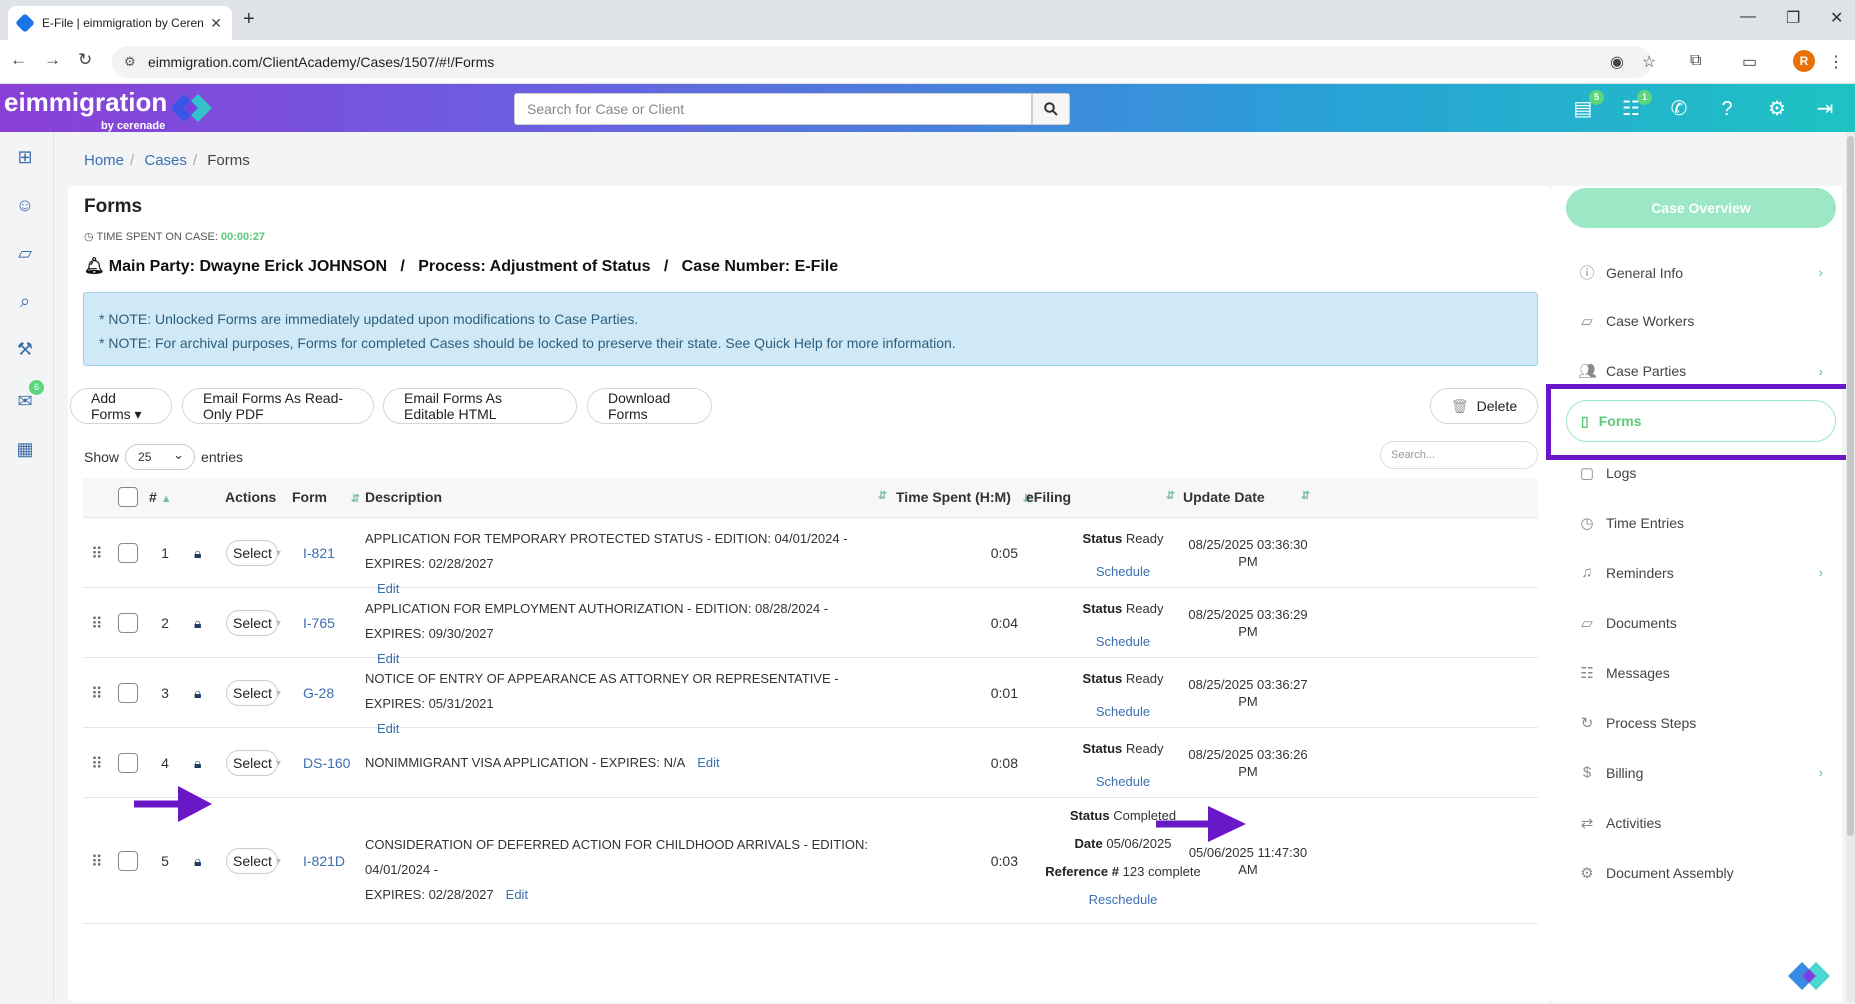 The width and height of the screenshot is (1855, 1004). I want to click on col-num: # ▲, so click(160, 497).